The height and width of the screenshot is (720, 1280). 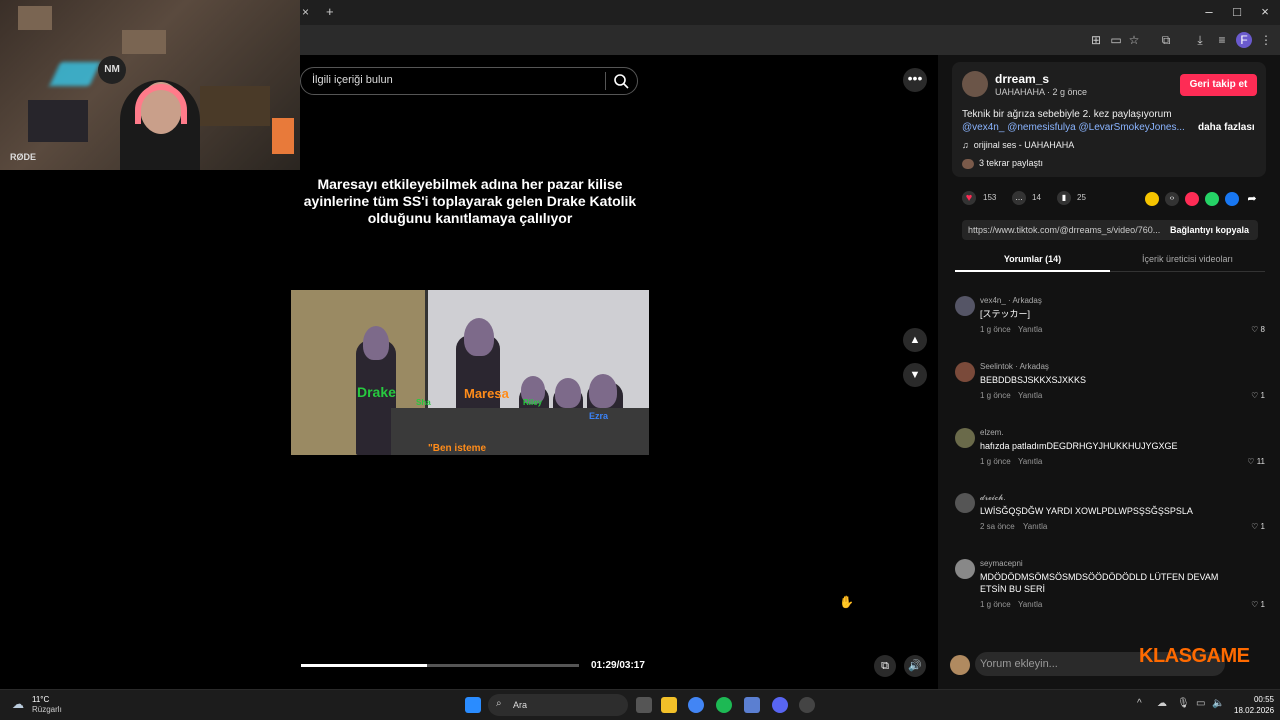 I want to click on comment-text: LWİSĞQŞDĞW YARDI XOWLPDLWPSŞSĞŞSPSLA, so click(x=1086, y=511).